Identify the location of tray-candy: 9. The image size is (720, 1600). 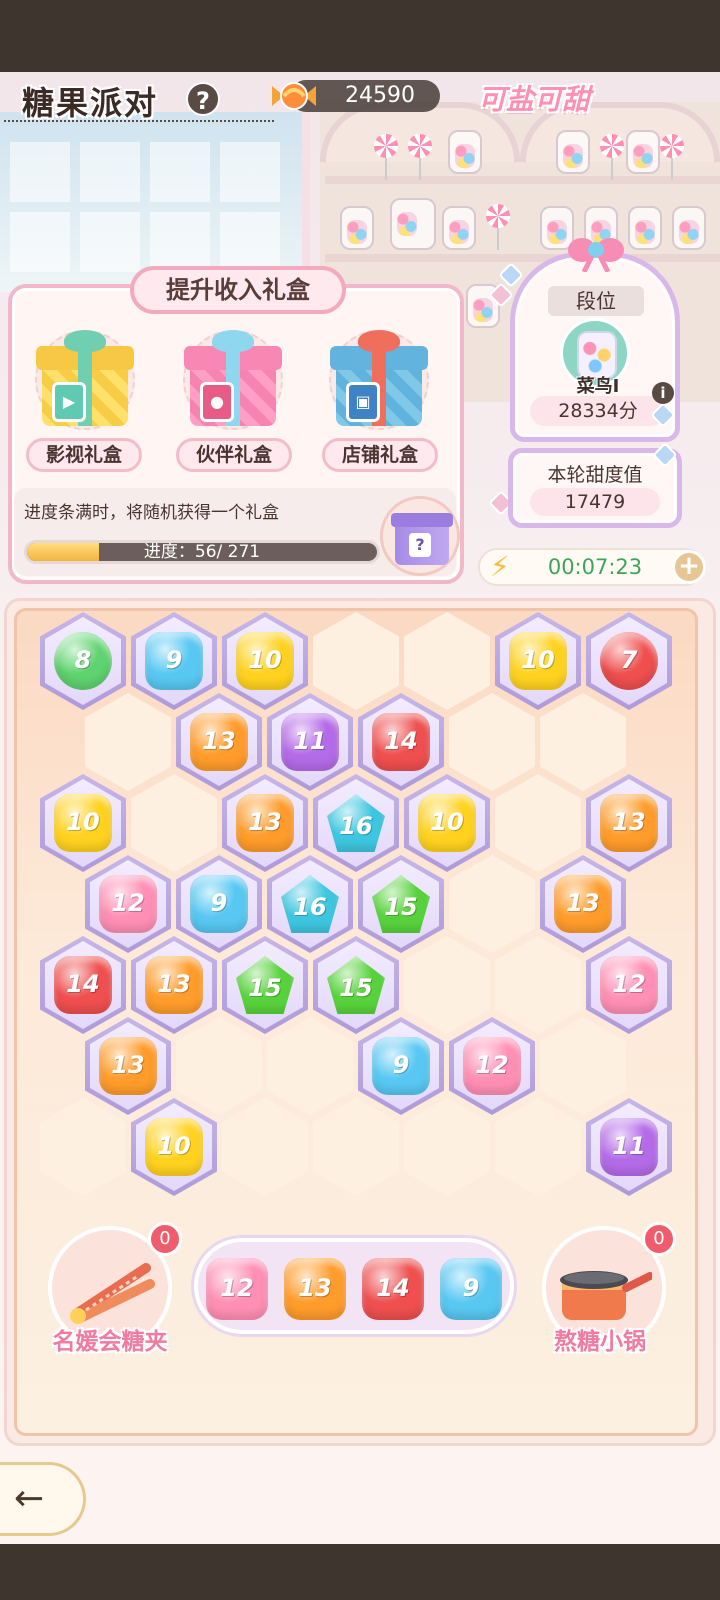
(471, 1289).